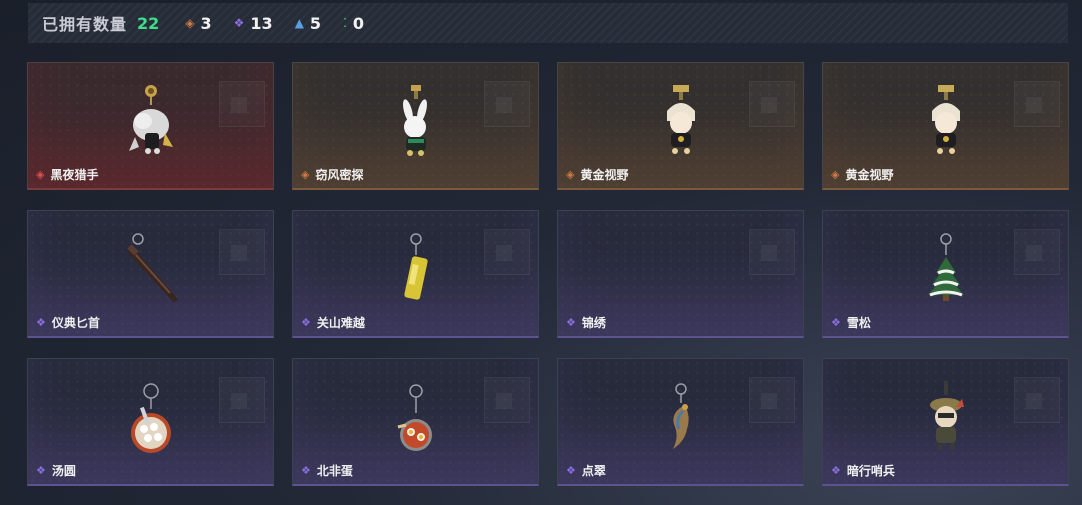 The image size is (1082, 505). I want to click on stat-orange-count: 3, so click(206, 23).